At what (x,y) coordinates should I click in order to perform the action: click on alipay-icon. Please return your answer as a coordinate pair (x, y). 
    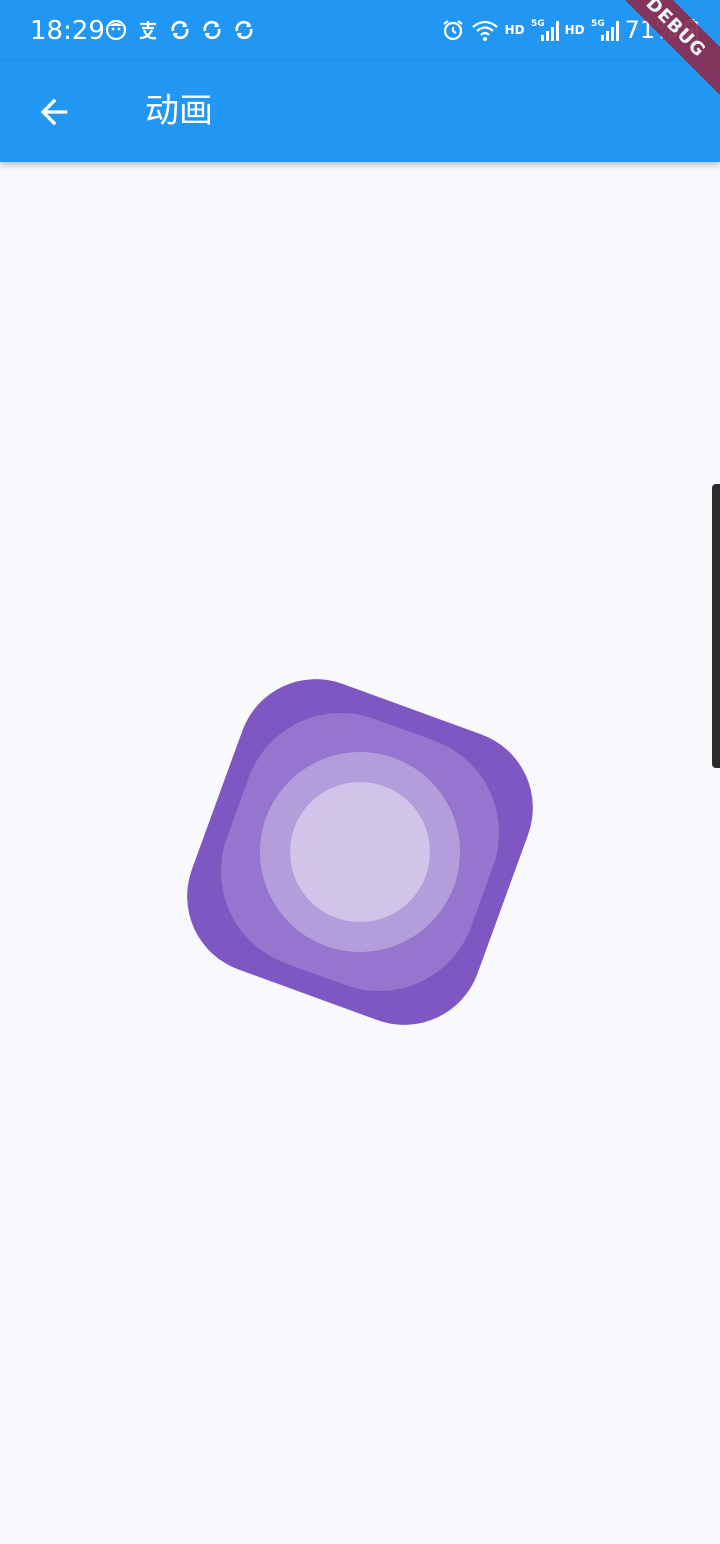
    Looking at the image, I should click on (148, 30).